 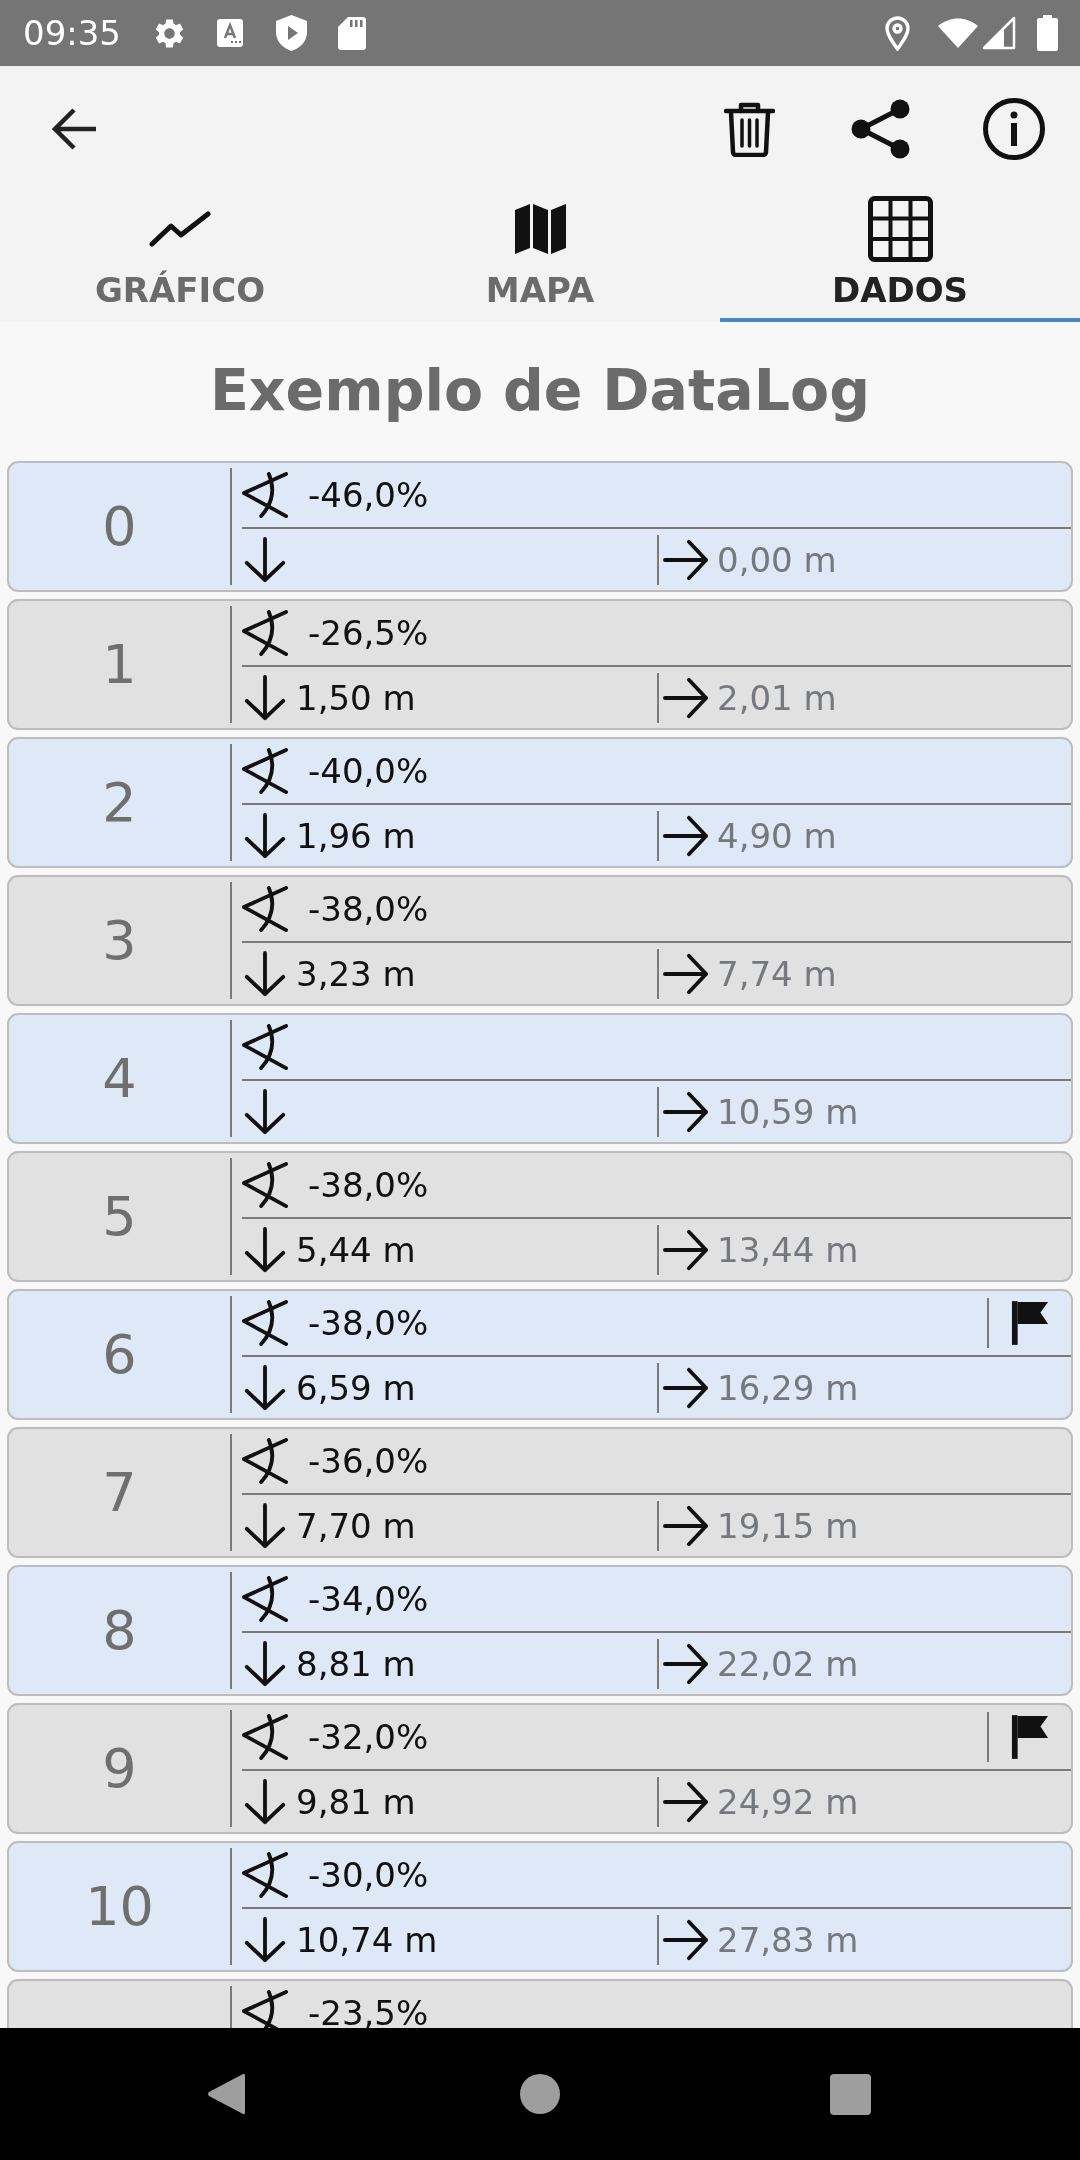 I want to click on log-row: 7 -36,0% 7,70 m 19,15 m, so click(x=540, y=1492).